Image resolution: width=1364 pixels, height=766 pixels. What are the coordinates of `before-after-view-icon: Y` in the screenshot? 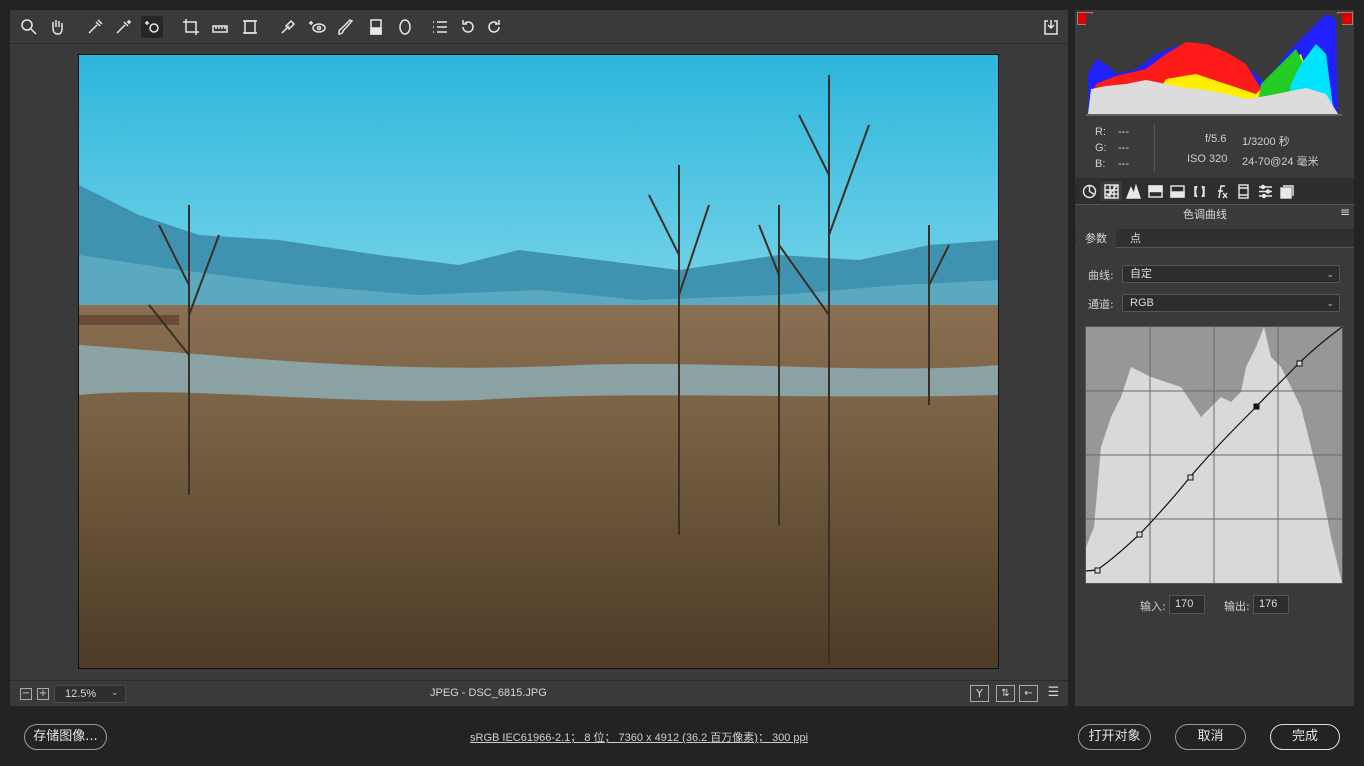 It's located at (979, 693).